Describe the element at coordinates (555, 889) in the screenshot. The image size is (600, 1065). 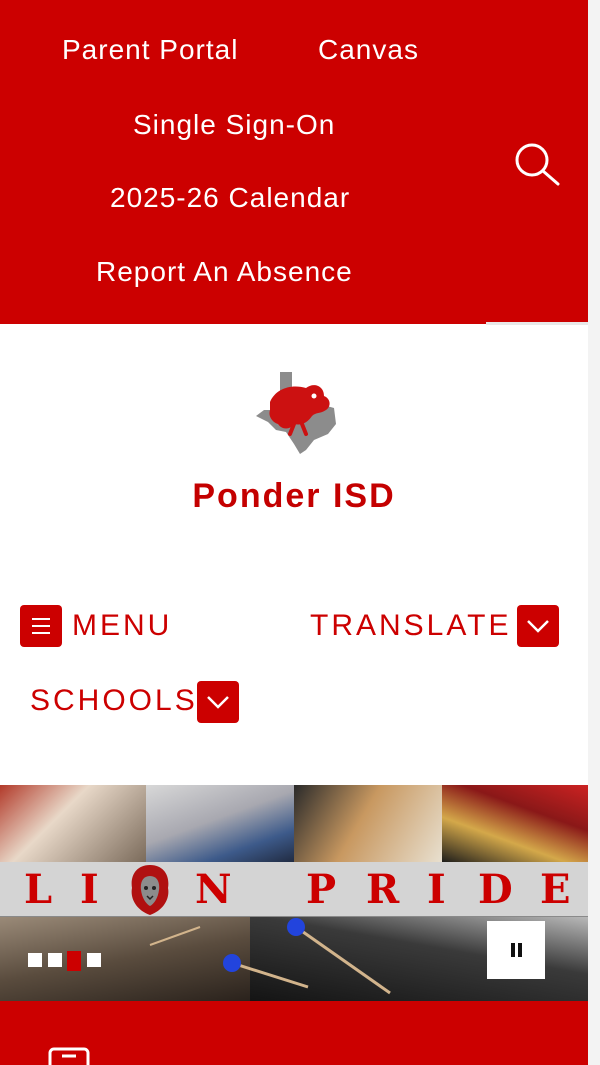
I see `slogan-letter: E` at that location.